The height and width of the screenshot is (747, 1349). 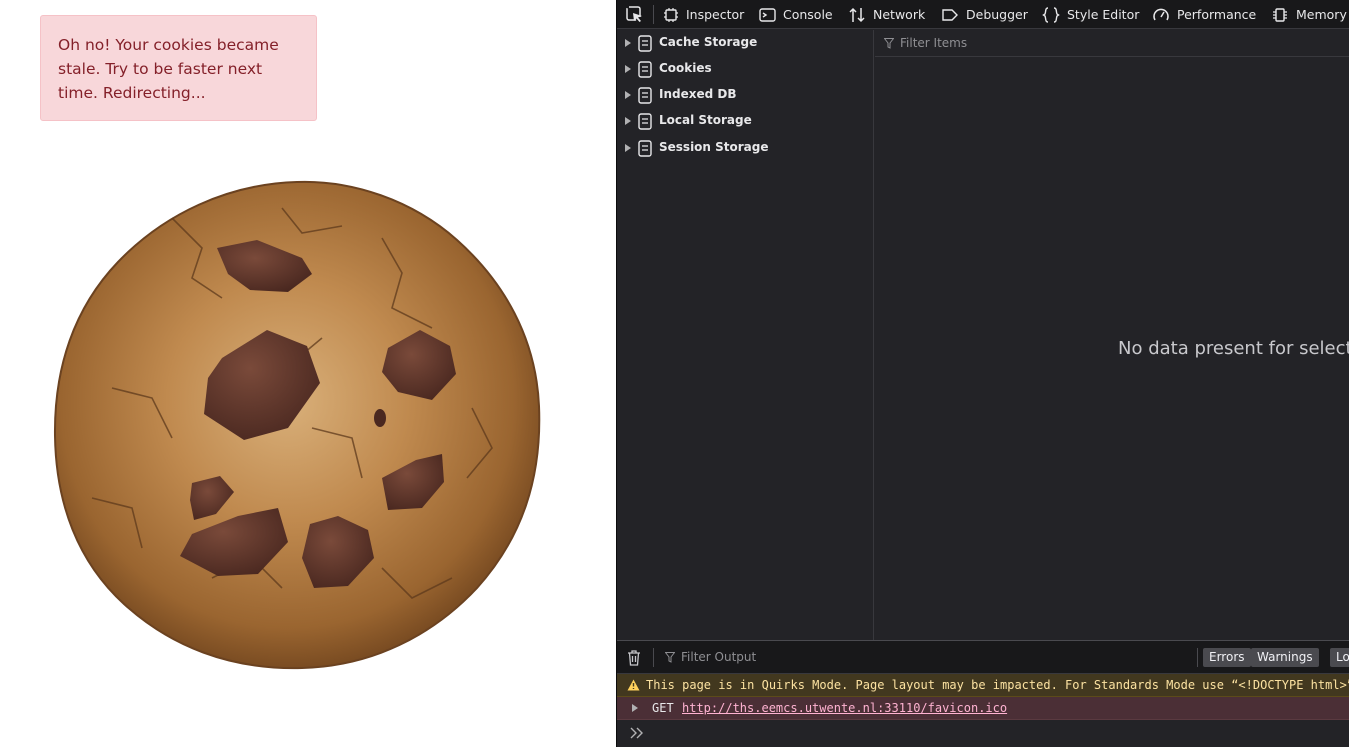 I want to click on tab-label: Memory, so click(x=1321, y=14).